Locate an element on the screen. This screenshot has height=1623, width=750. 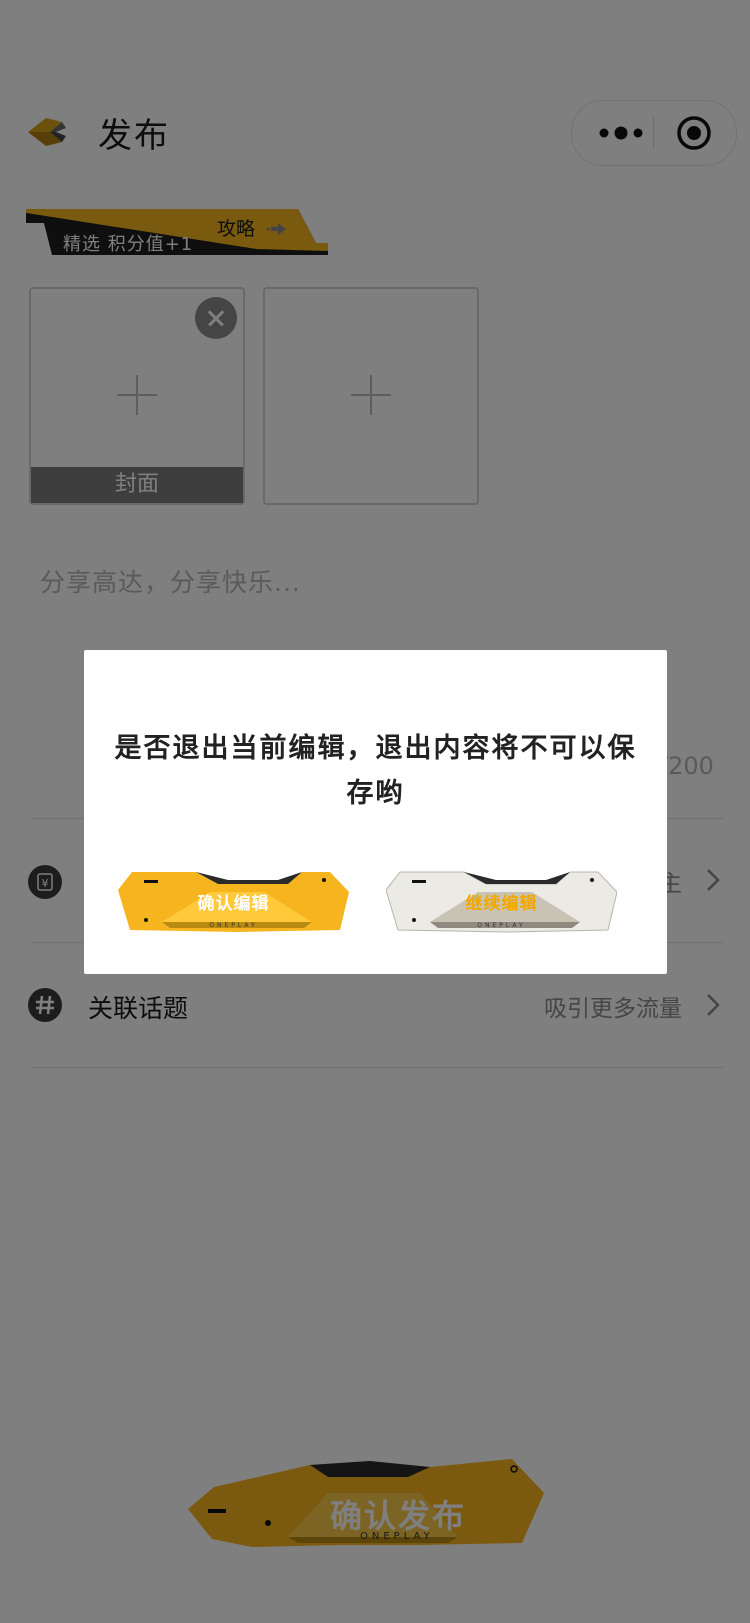
continue-brand-text: ONEPLAY is located at coordinates (501, 925).